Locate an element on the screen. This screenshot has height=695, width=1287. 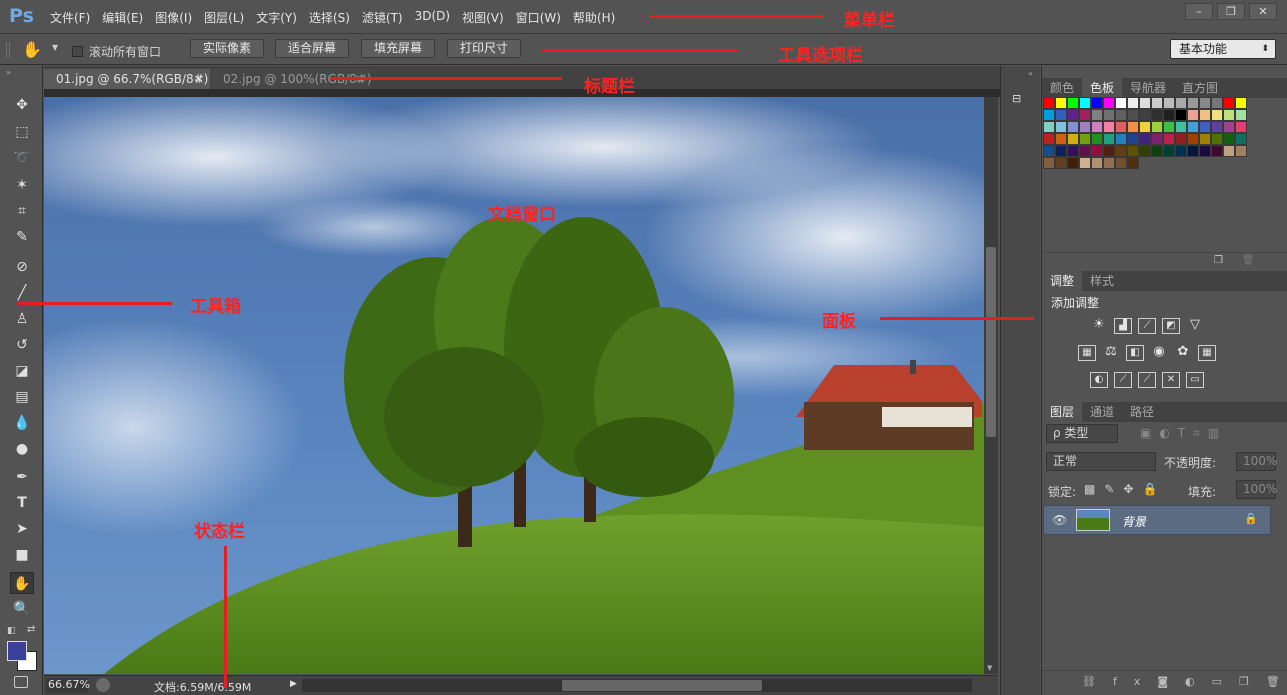
scroll-all-checkbox is located at coordinates (77, 51).